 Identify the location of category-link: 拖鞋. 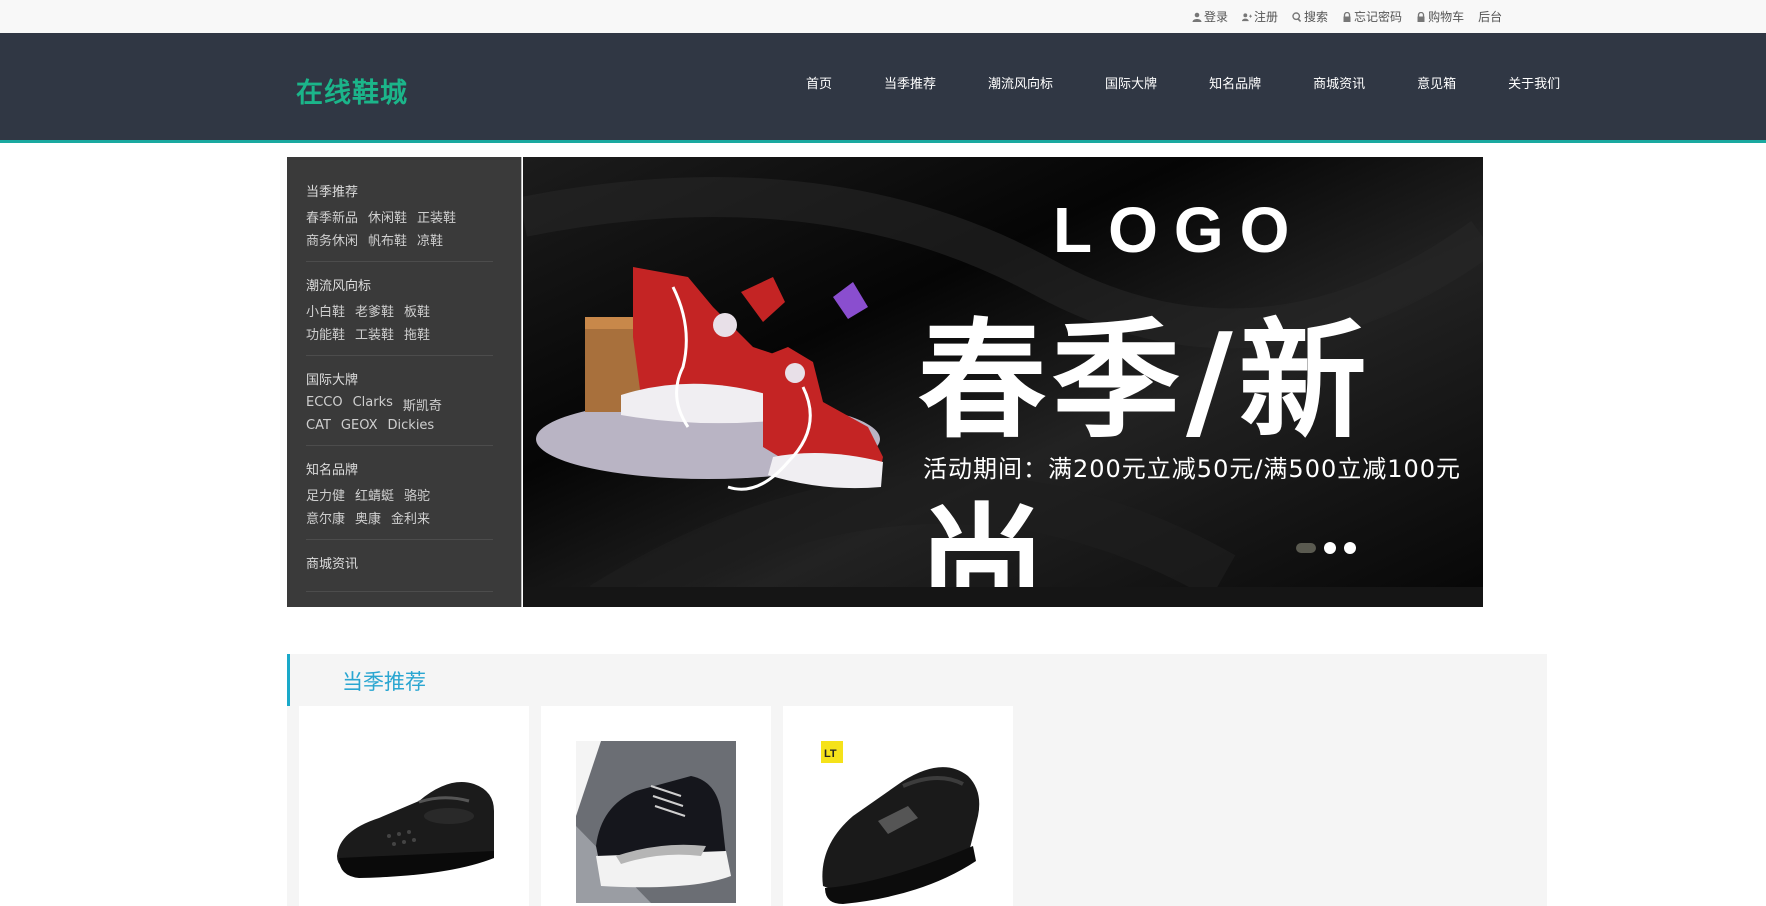
(417, 333).